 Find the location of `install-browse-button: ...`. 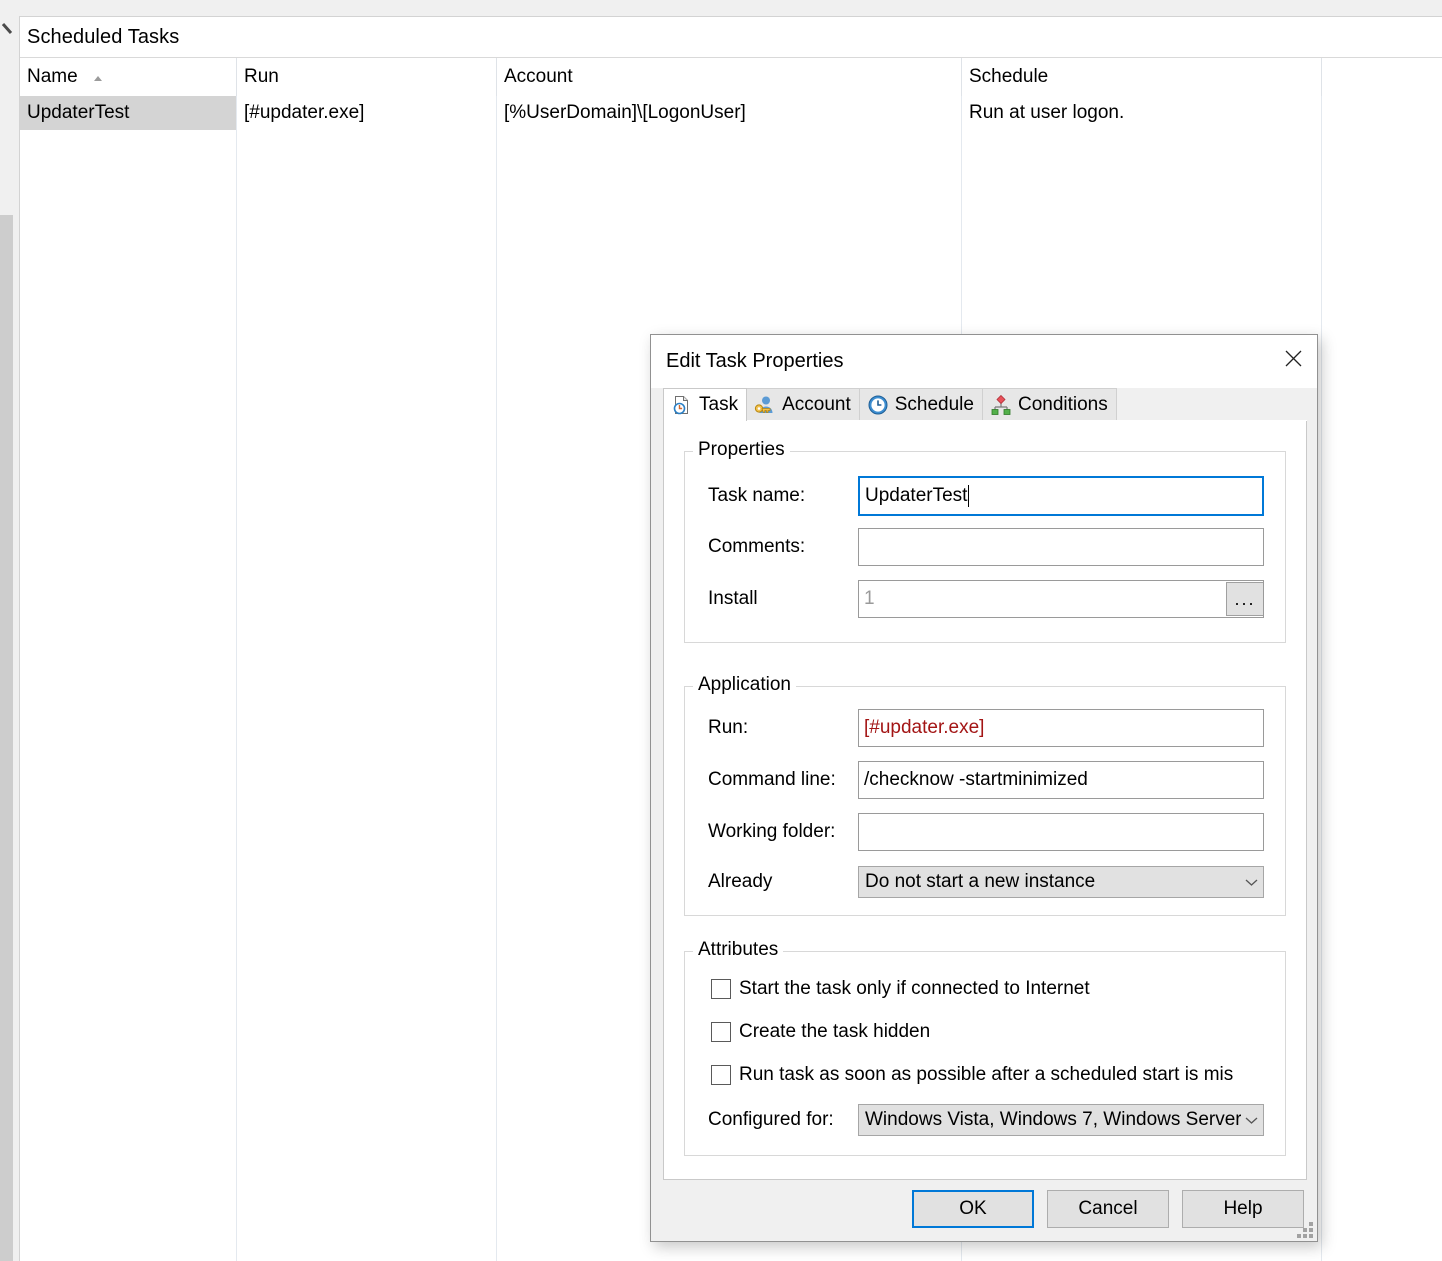

install-browse-button: ... is located at coordinates (1244, 599).